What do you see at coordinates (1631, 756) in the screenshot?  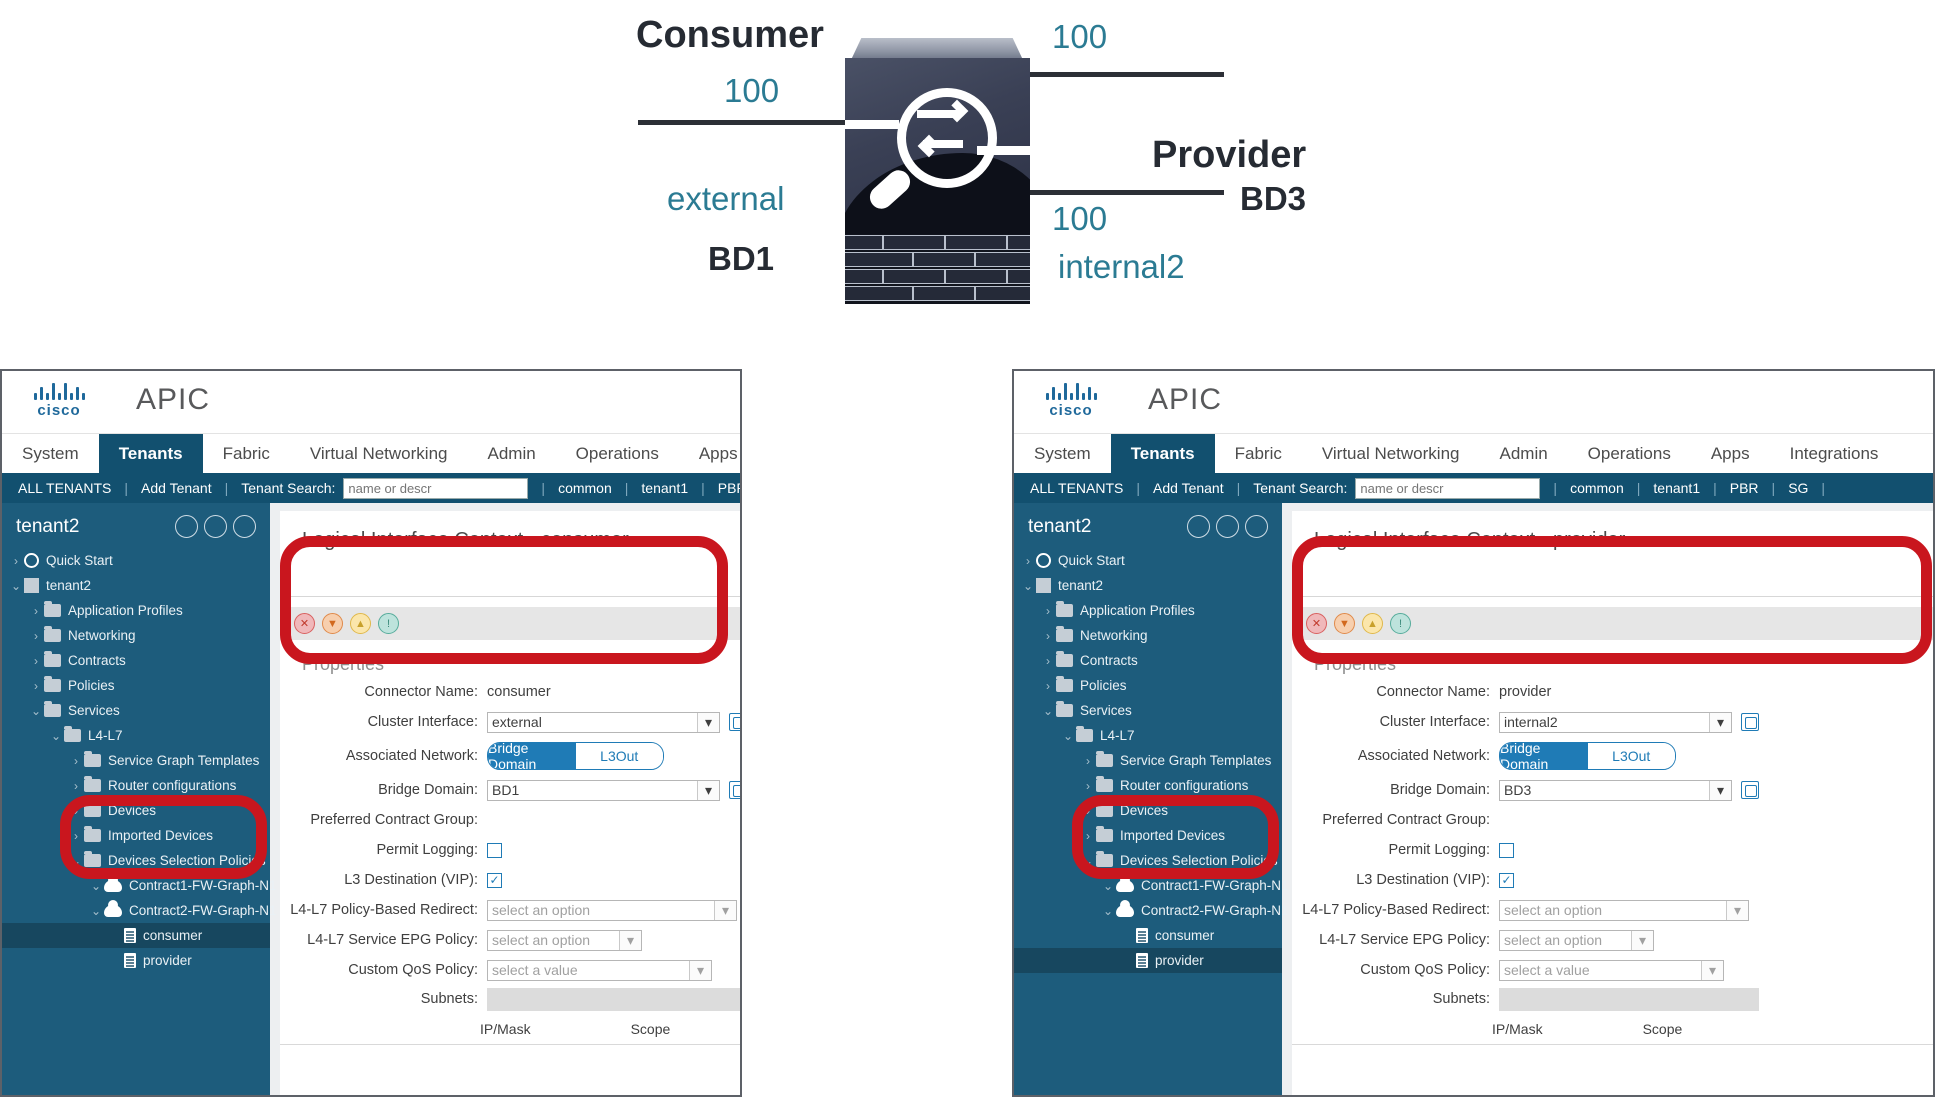 I see `toggle-l3out: L3Out` at bounding box center [1631, 756].